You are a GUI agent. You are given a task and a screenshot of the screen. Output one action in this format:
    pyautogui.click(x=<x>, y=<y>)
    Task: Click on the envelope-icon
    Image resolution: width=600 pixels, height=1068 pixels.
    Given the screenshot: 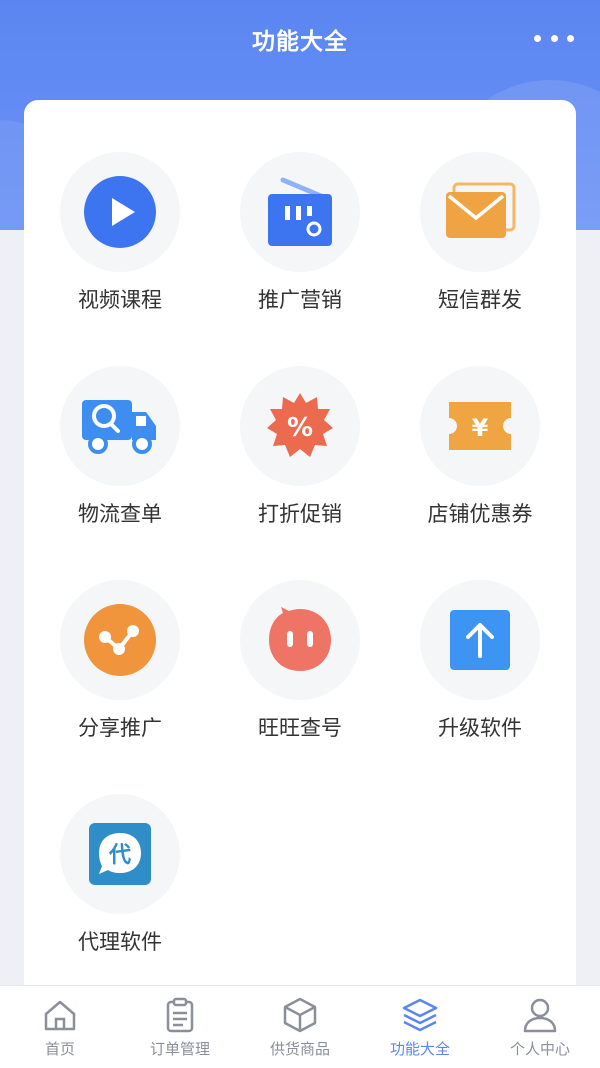 What is the action you would take?
    pyautogui.click(x=481, y=210)
    